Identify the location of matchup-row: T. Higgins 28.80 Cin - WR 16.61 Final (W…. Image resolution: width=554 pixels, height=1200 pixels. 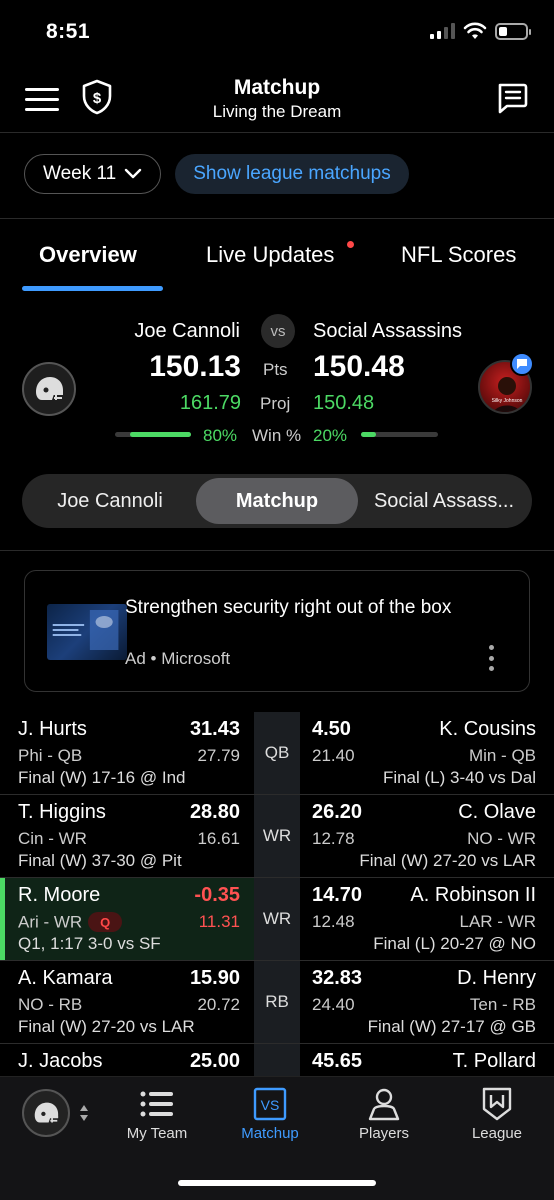
(277, 836).